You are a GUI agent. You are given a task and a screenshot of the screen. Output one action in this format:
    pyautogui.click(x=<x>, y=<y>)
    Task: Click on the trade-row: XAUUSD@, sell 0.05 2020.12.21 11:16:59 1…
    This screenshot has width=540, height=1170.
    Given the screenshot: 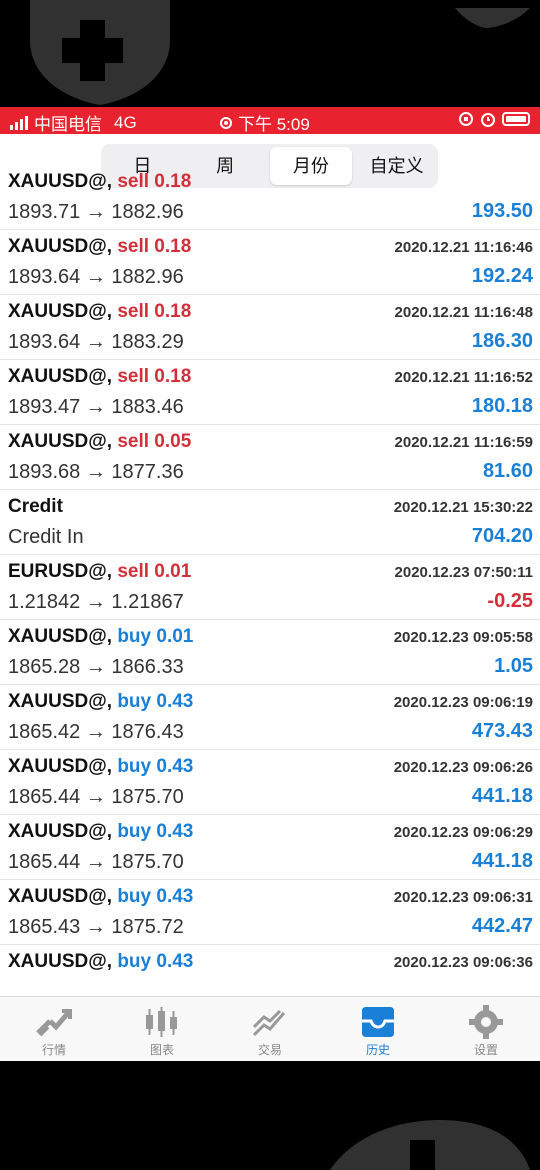 What is the action you would take?
    pyautogui.click(x=270, y=457)
    